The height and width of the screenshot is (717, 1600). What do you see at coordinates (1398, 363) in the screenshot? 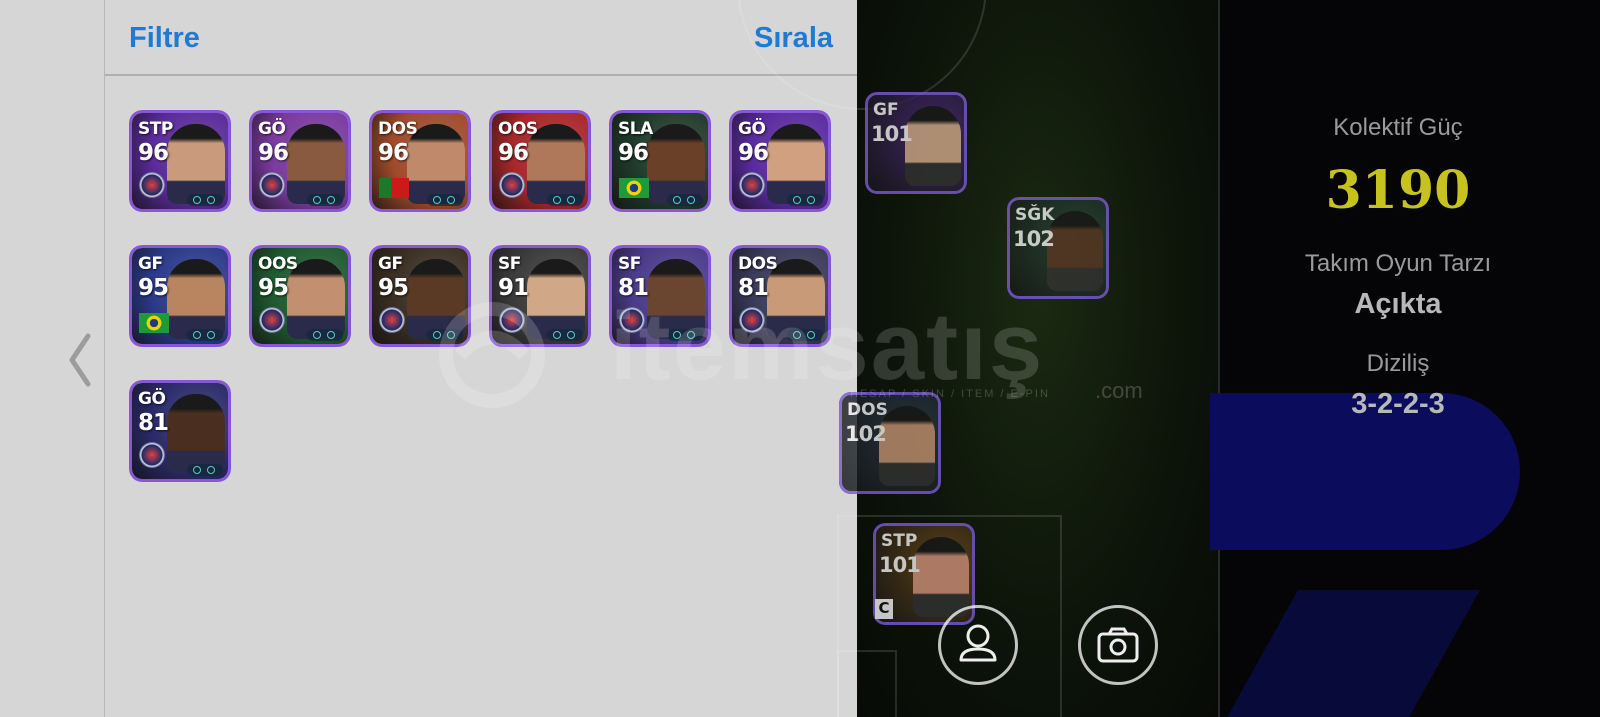
I see `formation-label: Diziliş` at bounding box center [1398, 363].